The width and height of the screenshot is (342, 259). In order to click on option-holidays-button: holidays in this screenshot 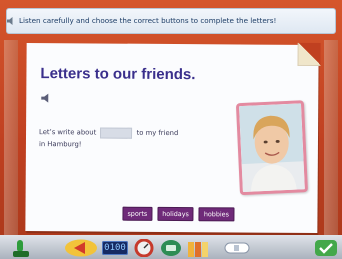, I will do `click(175, 214)`.